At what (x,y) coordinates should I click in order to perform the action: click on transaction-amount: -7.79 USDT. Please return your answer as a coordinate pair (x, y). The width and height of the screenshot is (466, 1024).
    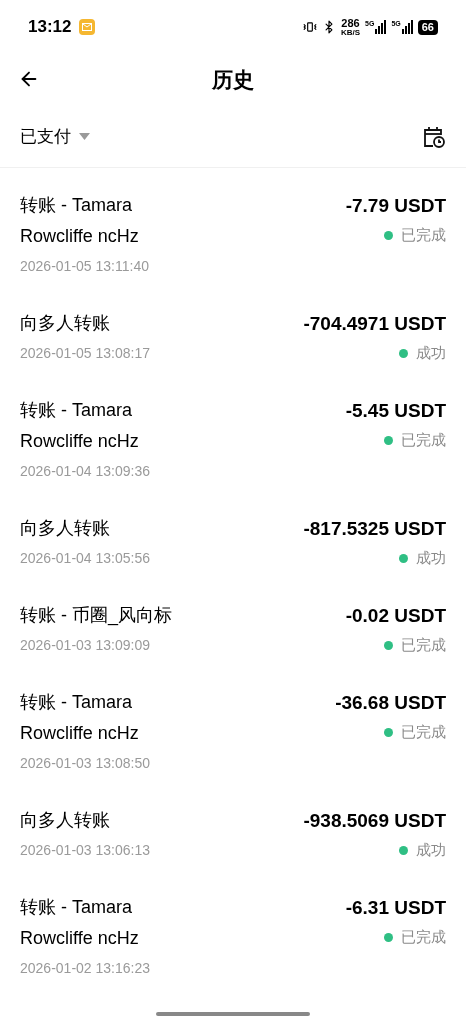
    Looking at the image, I should click on (395, 206).